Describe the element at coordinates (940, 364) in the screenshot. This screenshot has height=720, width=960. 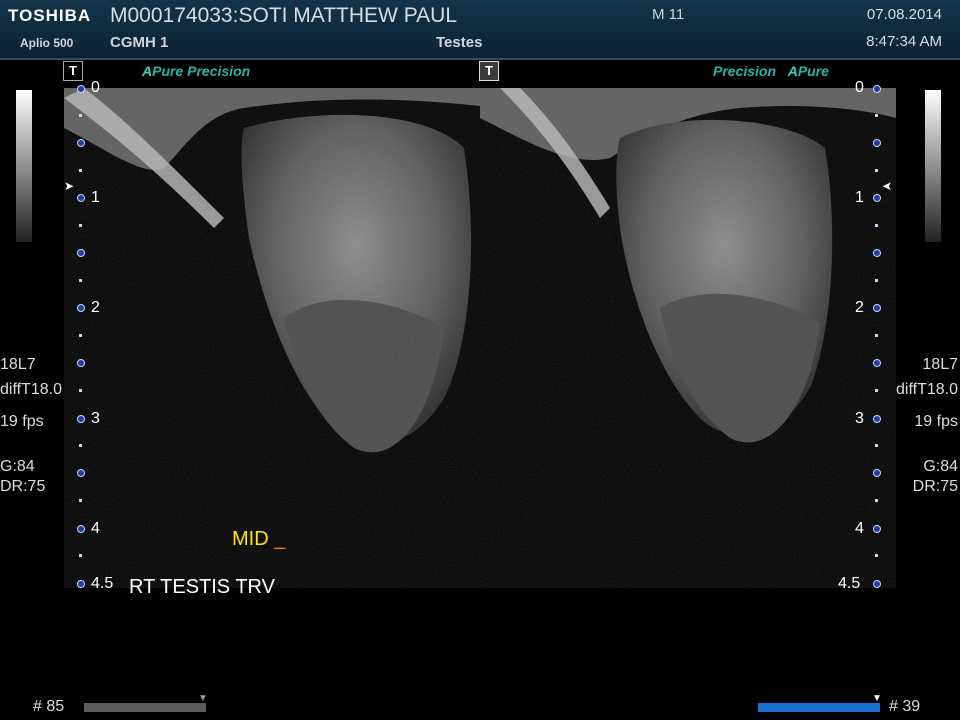
I see `right-transducer: 18L7` at that location.